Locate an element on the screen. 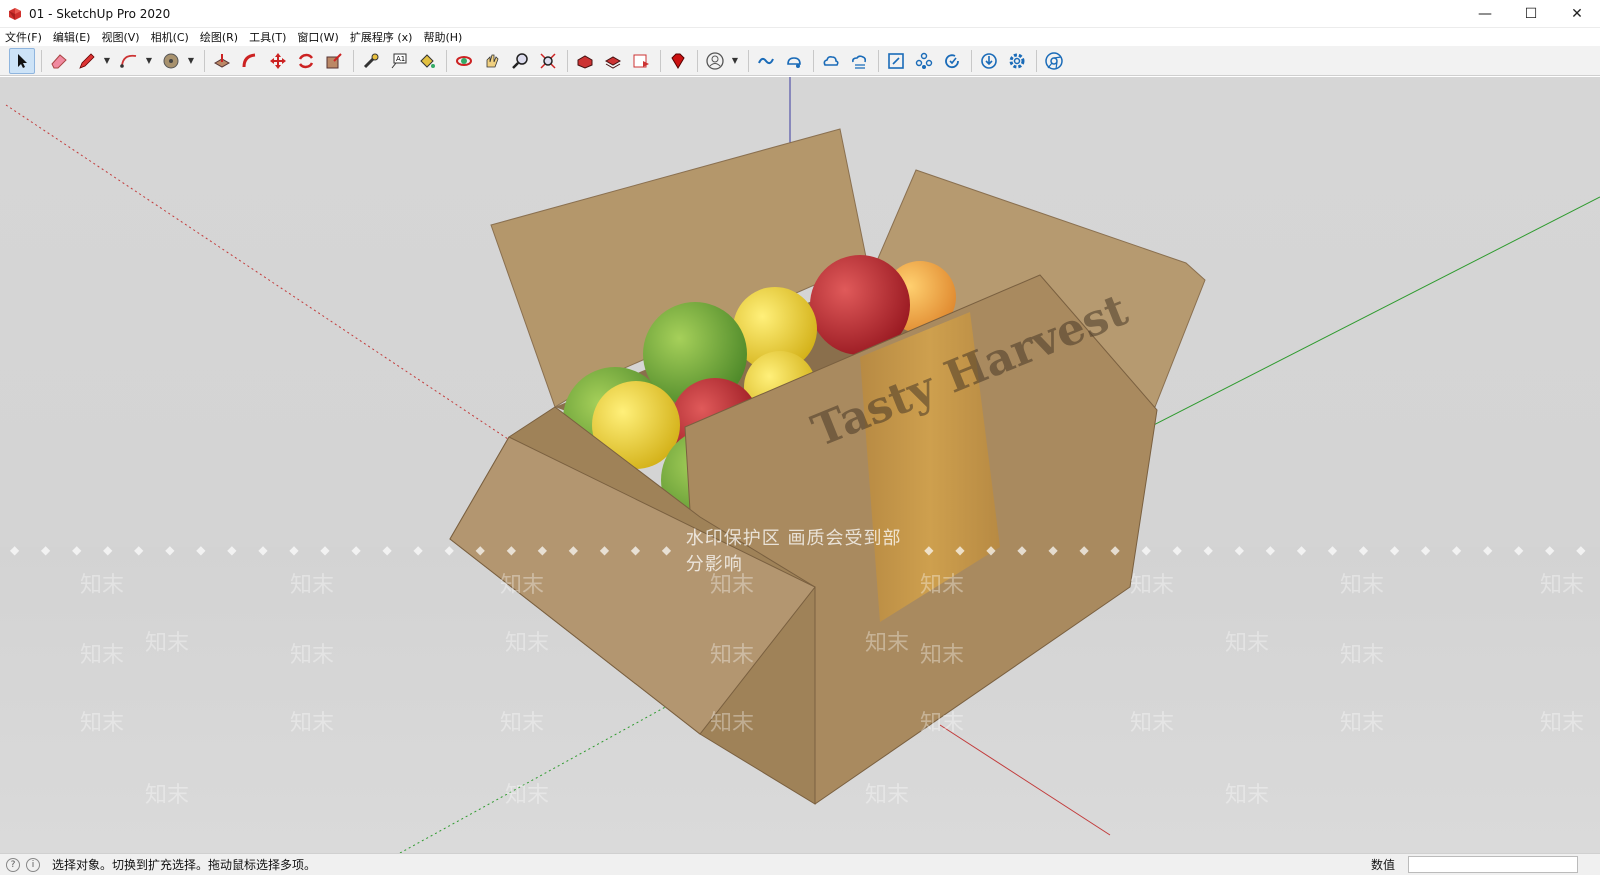 The image size is (1600, 875). tape-measure-icon is located at coordinates (371, 61).